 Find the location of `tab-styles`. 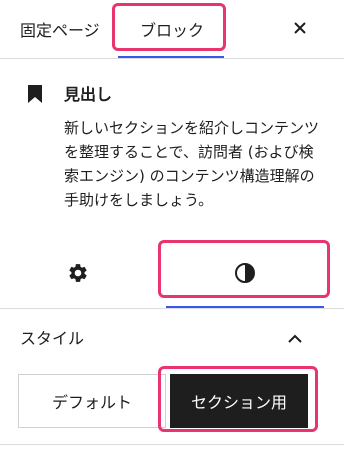

tab-styles is located at coordinates (245, 275).